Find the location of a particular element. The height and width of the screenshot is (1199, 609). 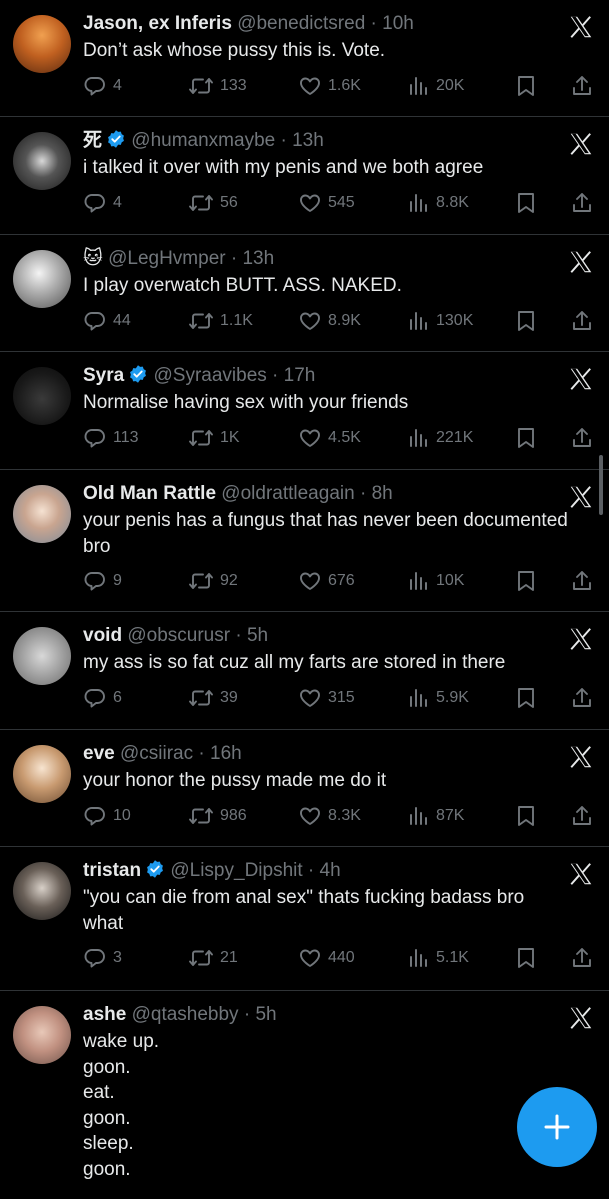

timestamp: 8h is located at coordinates (382, 493).